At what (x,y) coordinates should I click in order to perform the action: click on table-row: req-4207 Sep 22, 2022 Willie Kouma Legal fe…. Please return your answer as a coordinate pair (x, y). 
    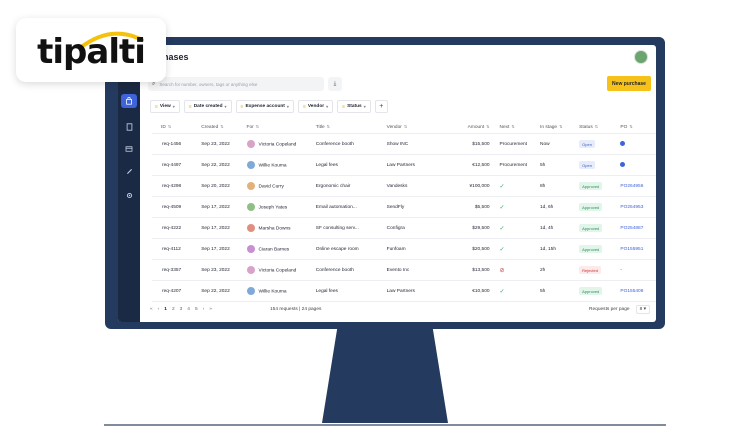
    Looking at the image, I should click on (403, 291).